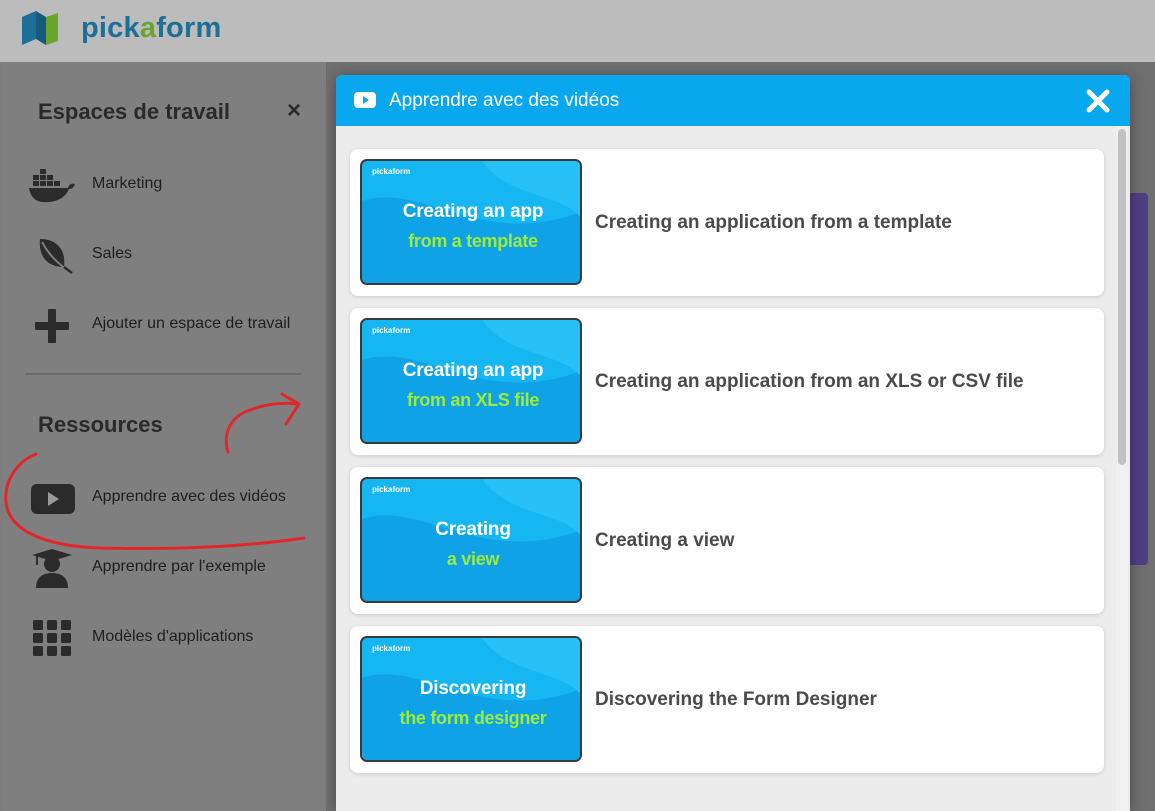 The width and height of the screenshot is (1155, 811). I want to click on video-thumbnail: pickaform Discovering the form designer, so click(471, 699).